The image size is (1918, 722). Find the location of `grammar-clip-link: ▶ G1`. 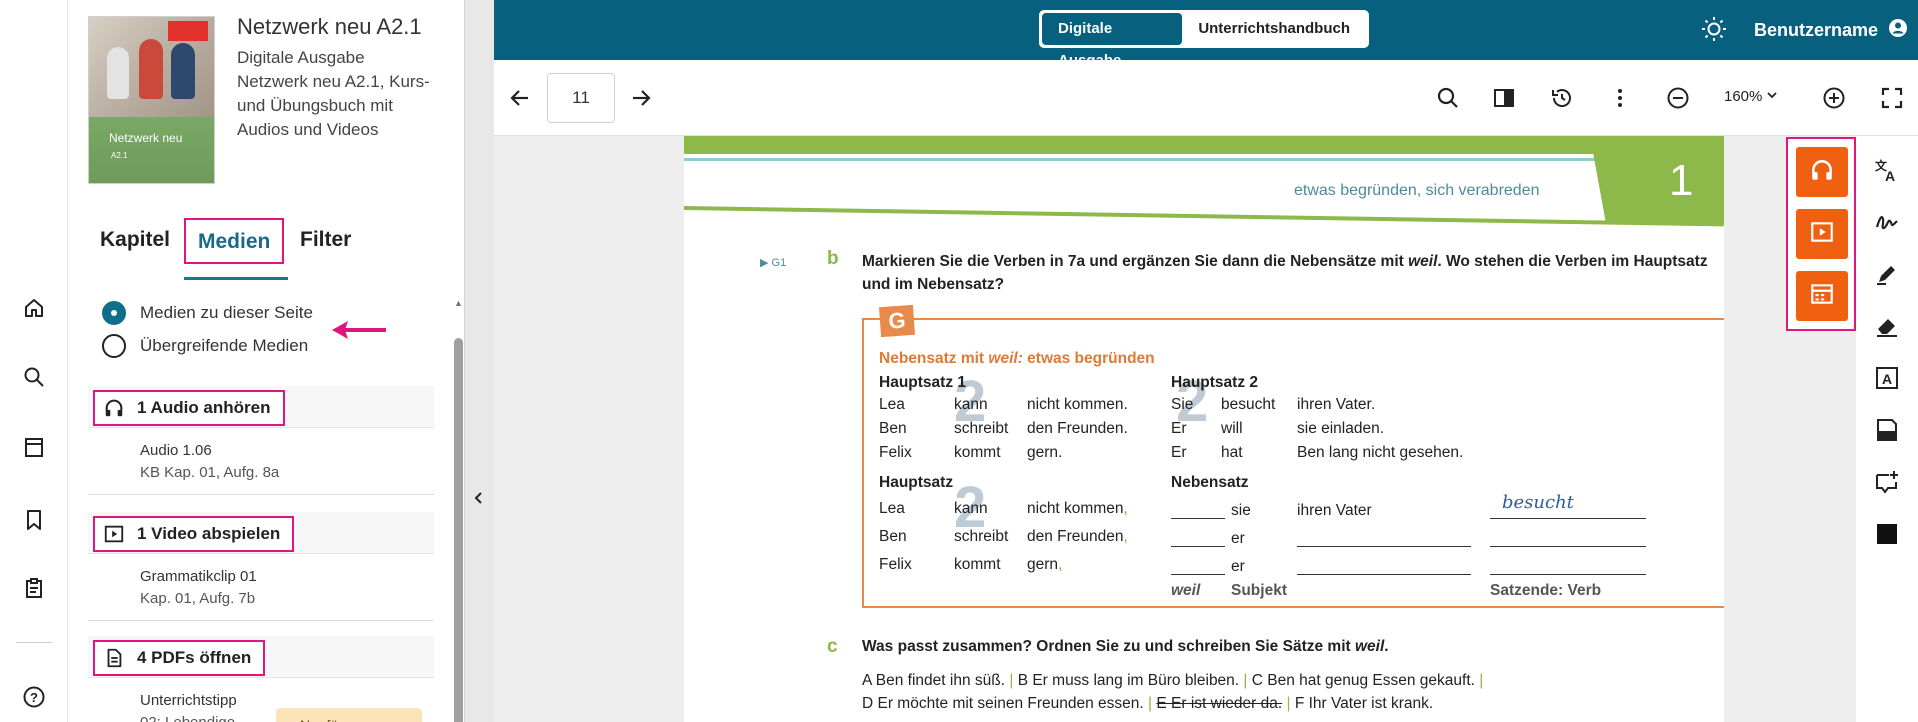

grammar-clip-link: ▶ G1 is located at coordinates (773, 262).